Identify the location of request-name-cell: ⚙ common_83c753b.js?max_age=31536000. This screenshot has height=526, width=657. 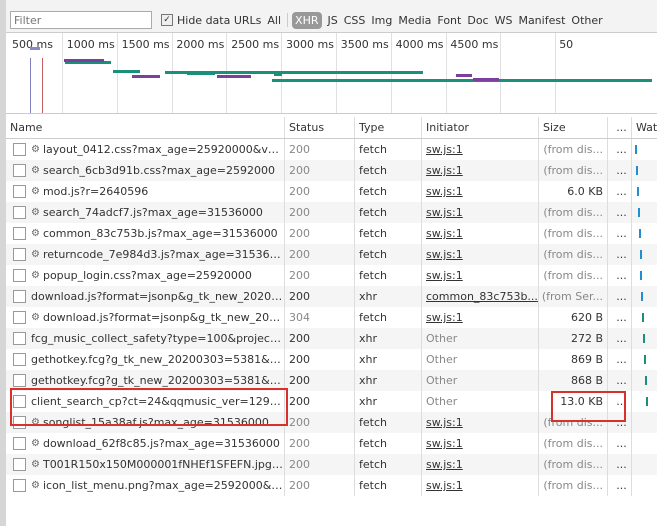
(145, 233).